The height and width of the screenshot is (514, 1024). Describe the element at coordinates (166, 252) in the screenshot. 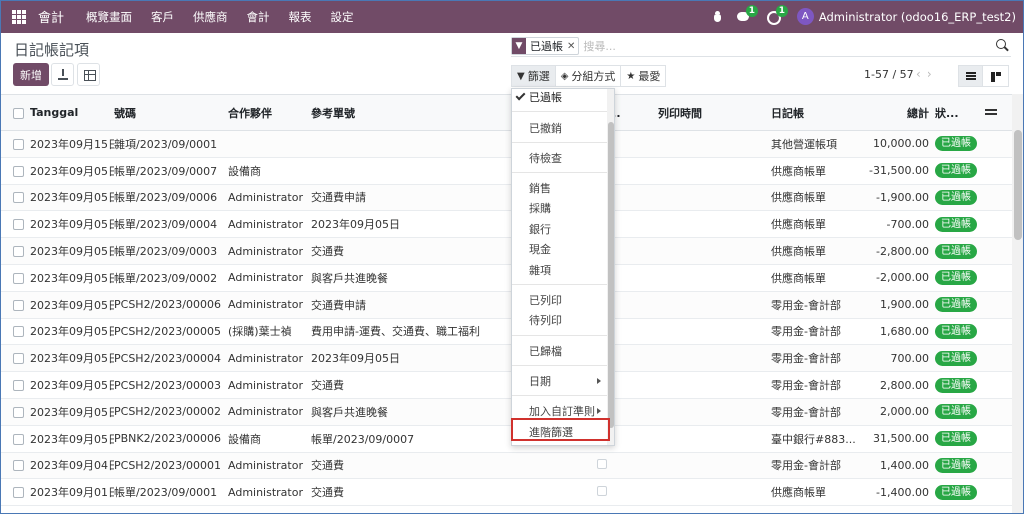

I see `cell-number: 帳單/2023/09/0003` at that location.